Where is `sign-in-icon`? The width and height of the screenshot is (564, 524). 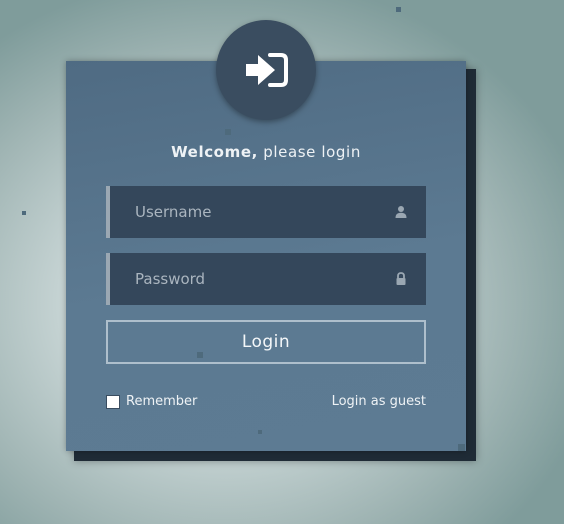
sign-in-icon is located at coordinates (267, 70).